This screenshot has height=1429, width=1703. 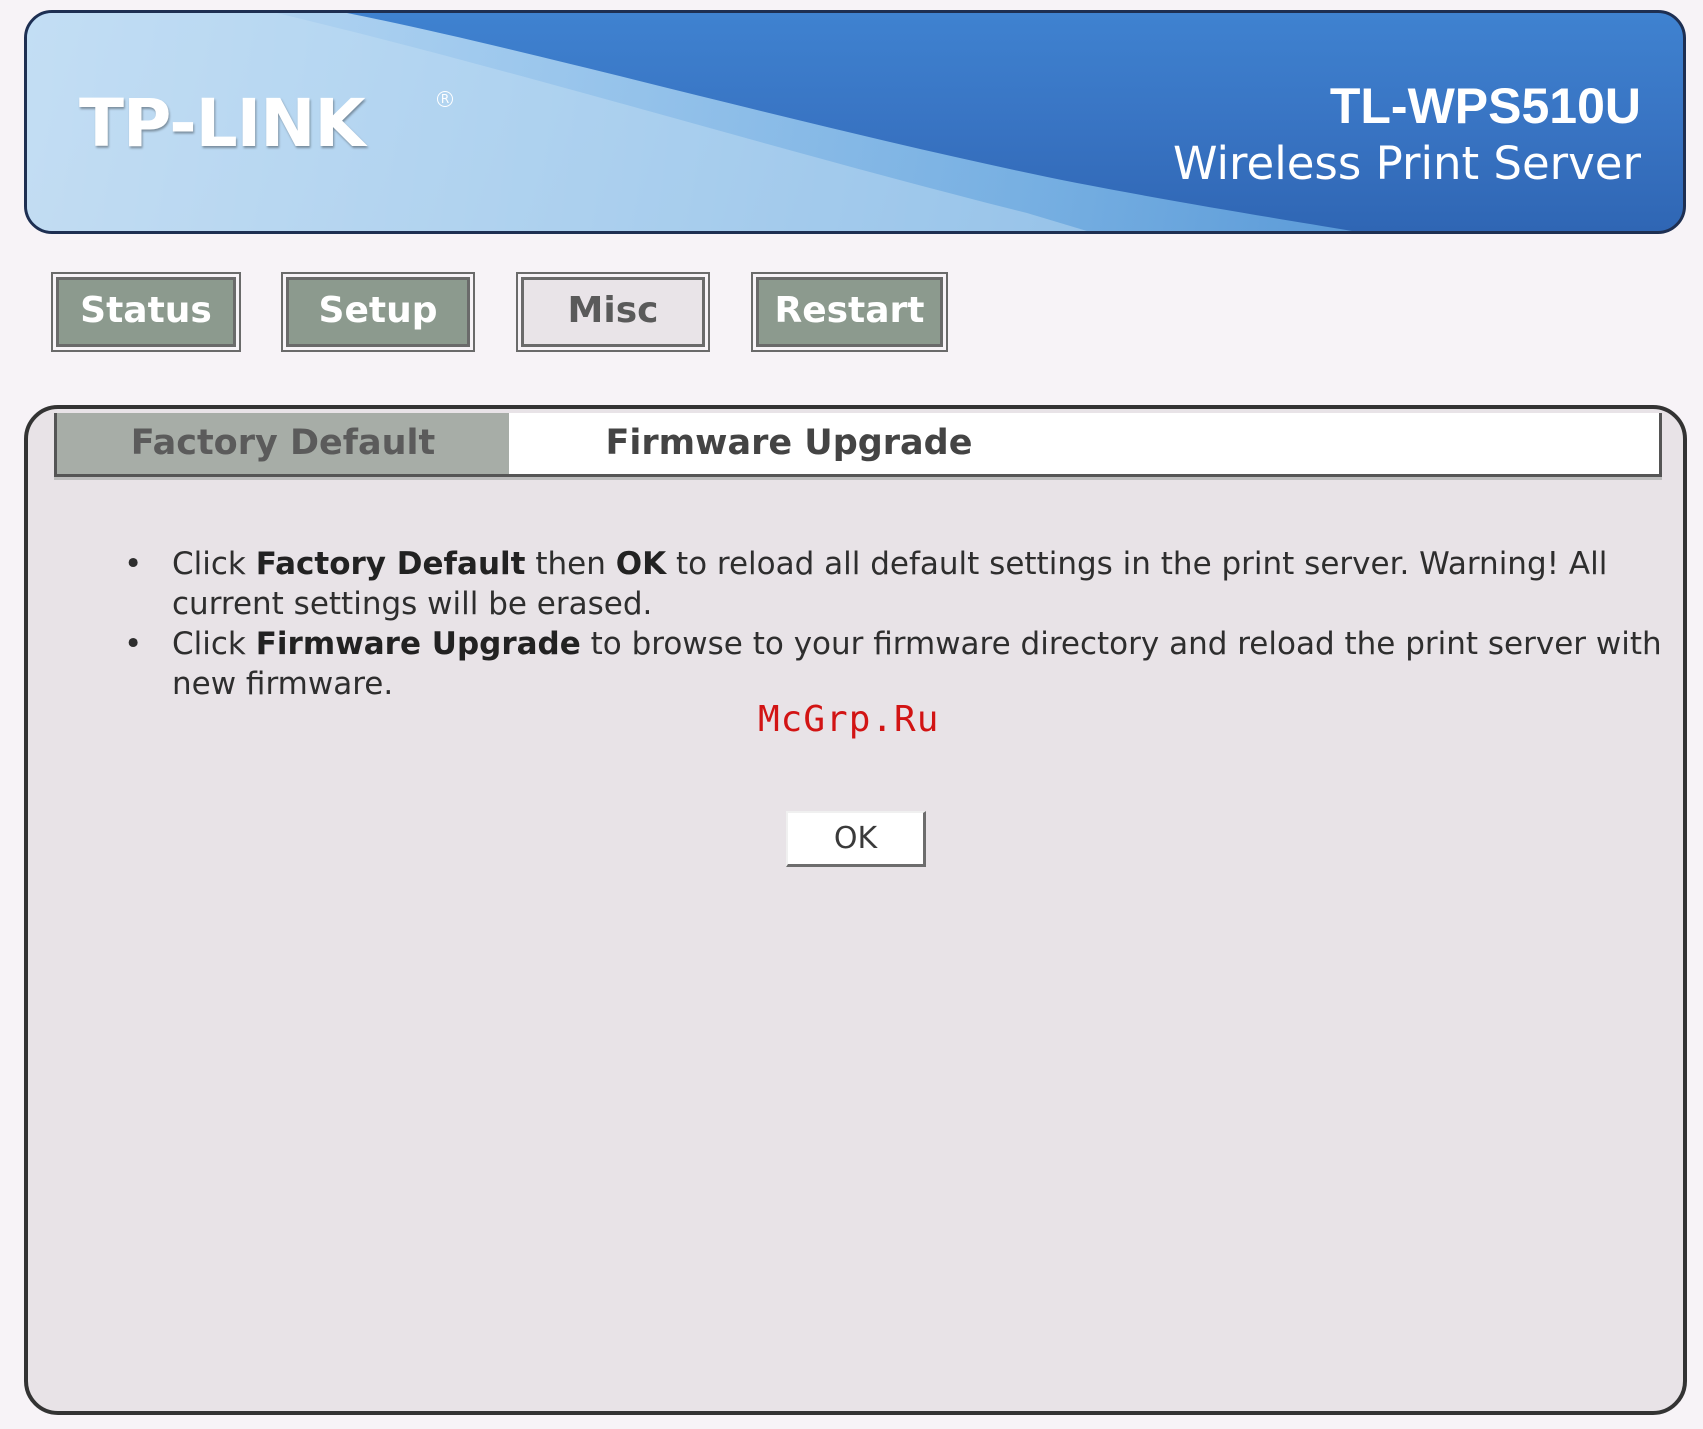 What do you see at coordinates (1407, 163) in the screenshot?
I see `product-name: Wireless Print Server` at bounding box center [1407, 163].